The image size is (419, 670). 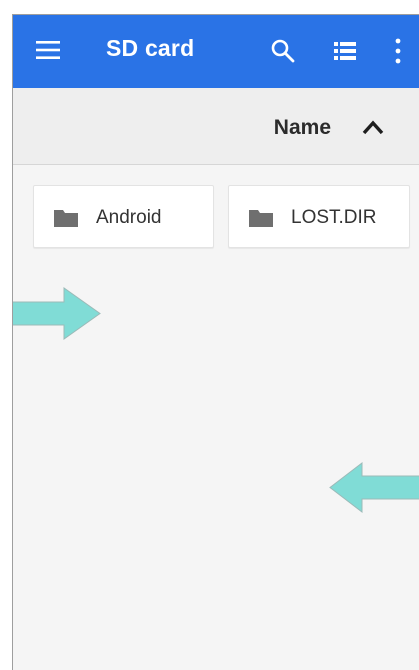 I want to click on sort-bar: Name, so click(x=216, y=126).